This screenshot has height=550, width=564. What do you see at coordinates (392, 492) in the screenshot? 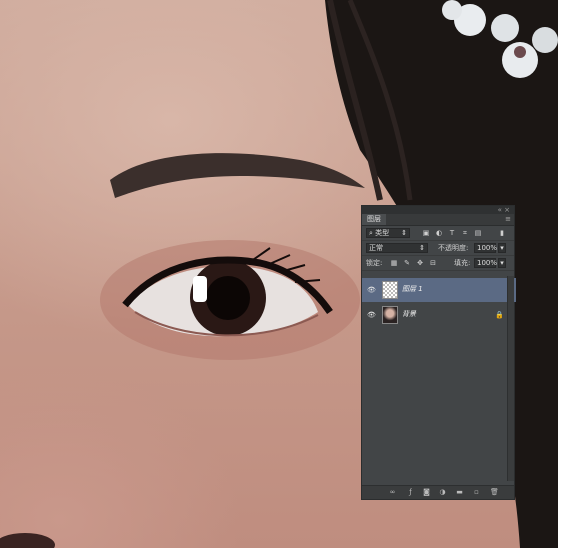
I see `link-icon: ∞` at bounding box center [392, 492].